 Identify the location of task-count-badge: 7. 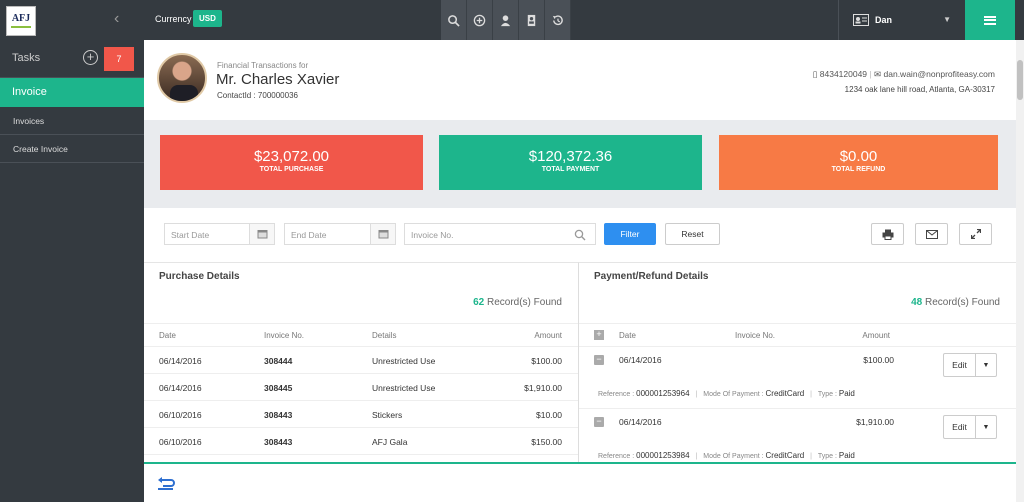
(119, 59).